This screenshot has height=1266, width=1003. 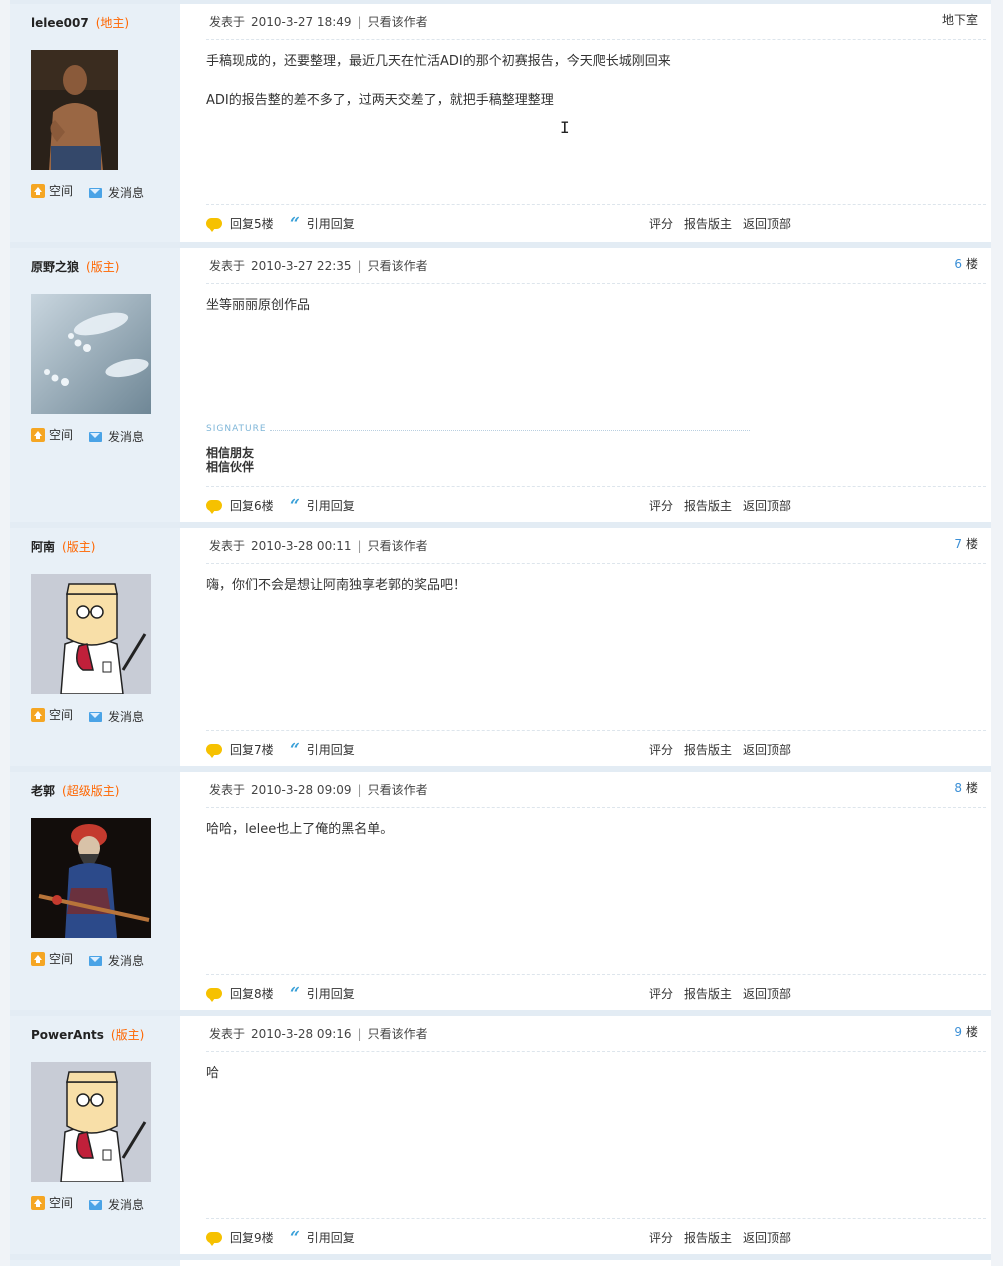 What do you see at coordinates (596, 223) in the screenshot?
I see `post-footer: 回复5楼 “引用回复 评分 报告版主 返回顶部` at bounding box center [596, 223].